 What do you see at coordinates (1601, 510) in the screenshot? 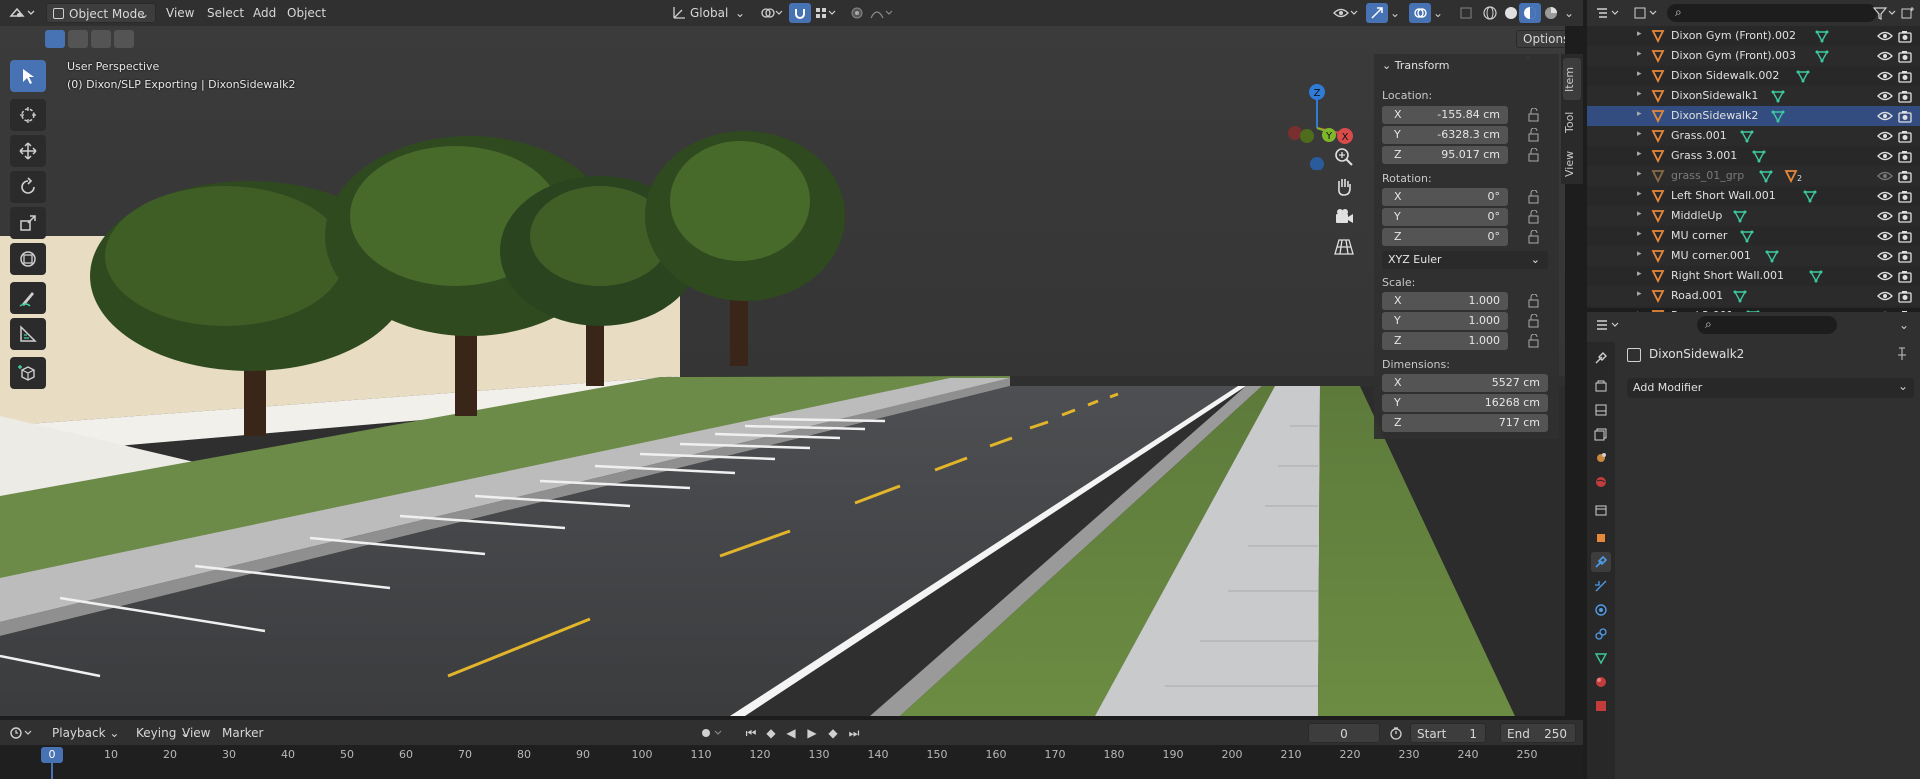
I see `collection-tab-icon` at bounding box center [1601, 510].